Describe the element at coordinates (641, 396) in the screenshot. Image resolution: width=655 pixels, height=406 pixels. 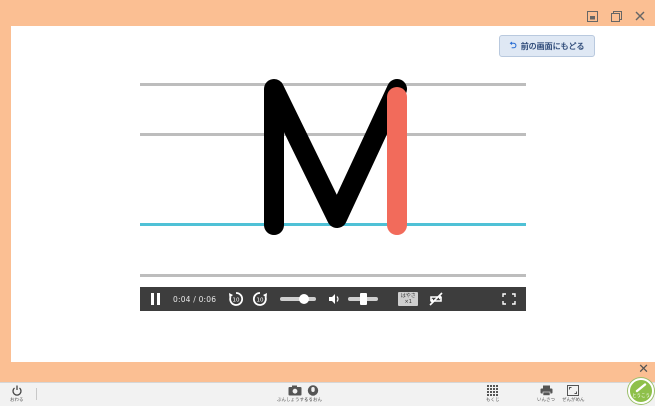
I see `submit-label: とうこう` at that location.